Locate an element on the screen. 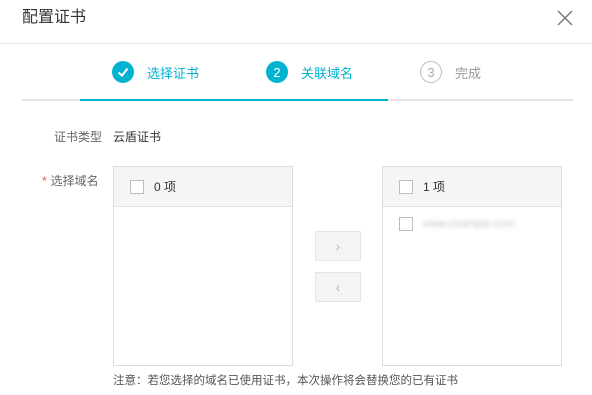 This screenshot has width=592, height=395. chevron-left-icon: ‹ is located at coordinates (338, 287).